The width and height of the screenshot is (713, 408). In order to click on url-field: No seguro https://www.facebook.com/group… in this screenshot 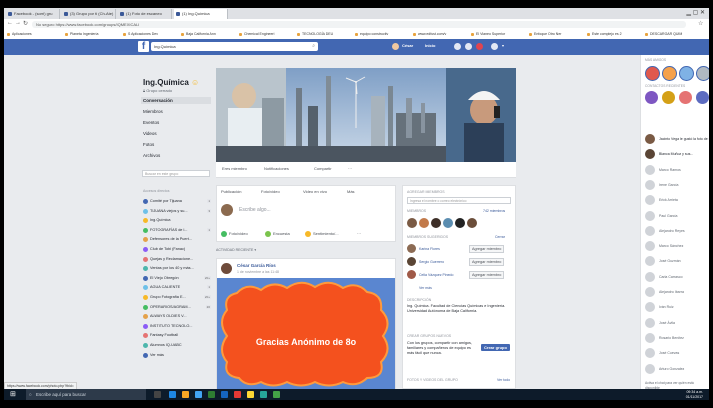, I will do `click(359, 24)`.